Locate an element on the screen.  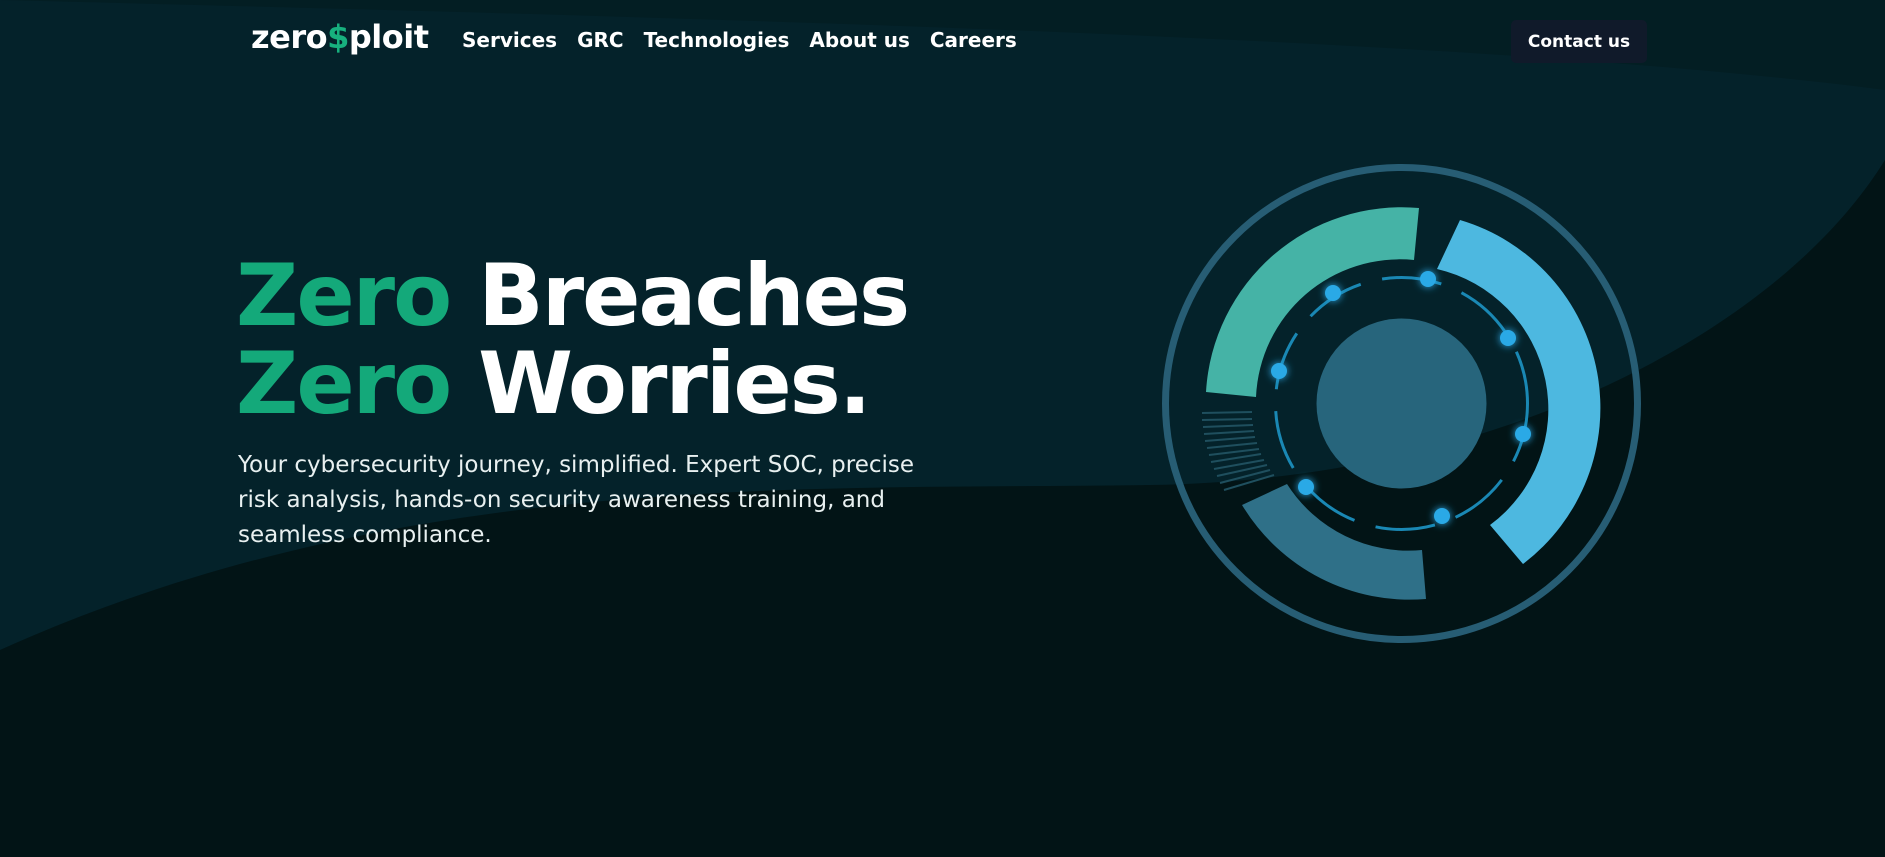
nav-services: Services is located at coordinates (509, 40).